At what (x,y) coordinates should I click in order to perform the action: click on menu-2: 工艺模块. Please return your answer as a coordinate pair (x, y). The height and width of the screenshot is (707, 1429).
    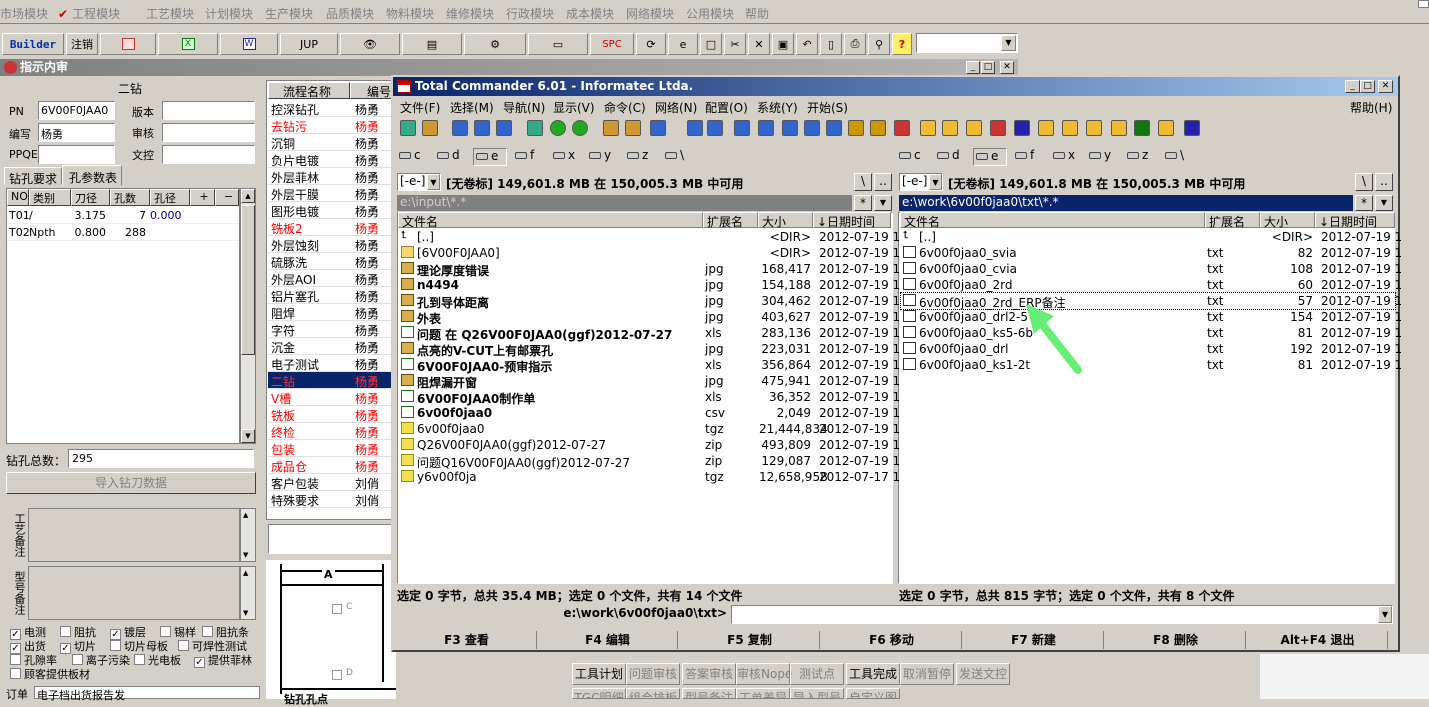
    Looking at the image, I should click on (170, 13).